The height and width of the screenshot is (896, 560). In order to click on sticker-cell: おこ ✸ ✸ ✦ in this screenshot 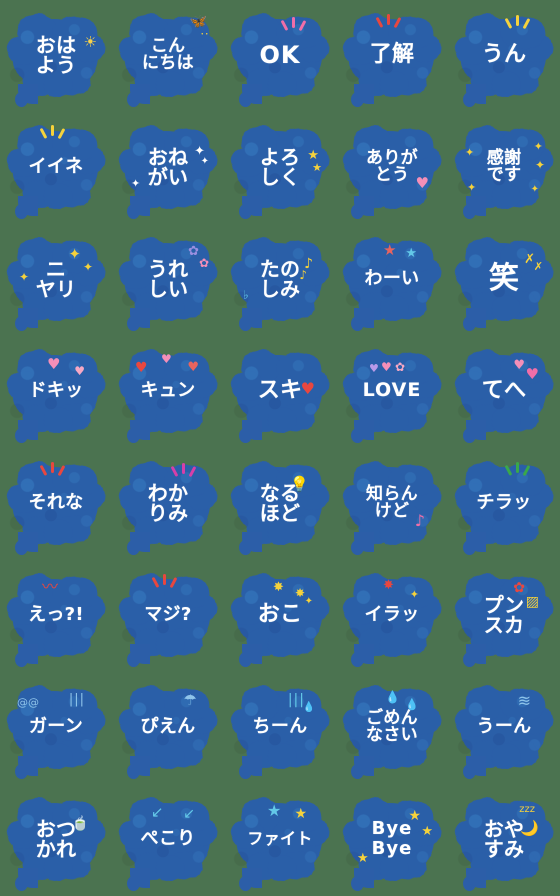, I will do `click(280, 616)`.